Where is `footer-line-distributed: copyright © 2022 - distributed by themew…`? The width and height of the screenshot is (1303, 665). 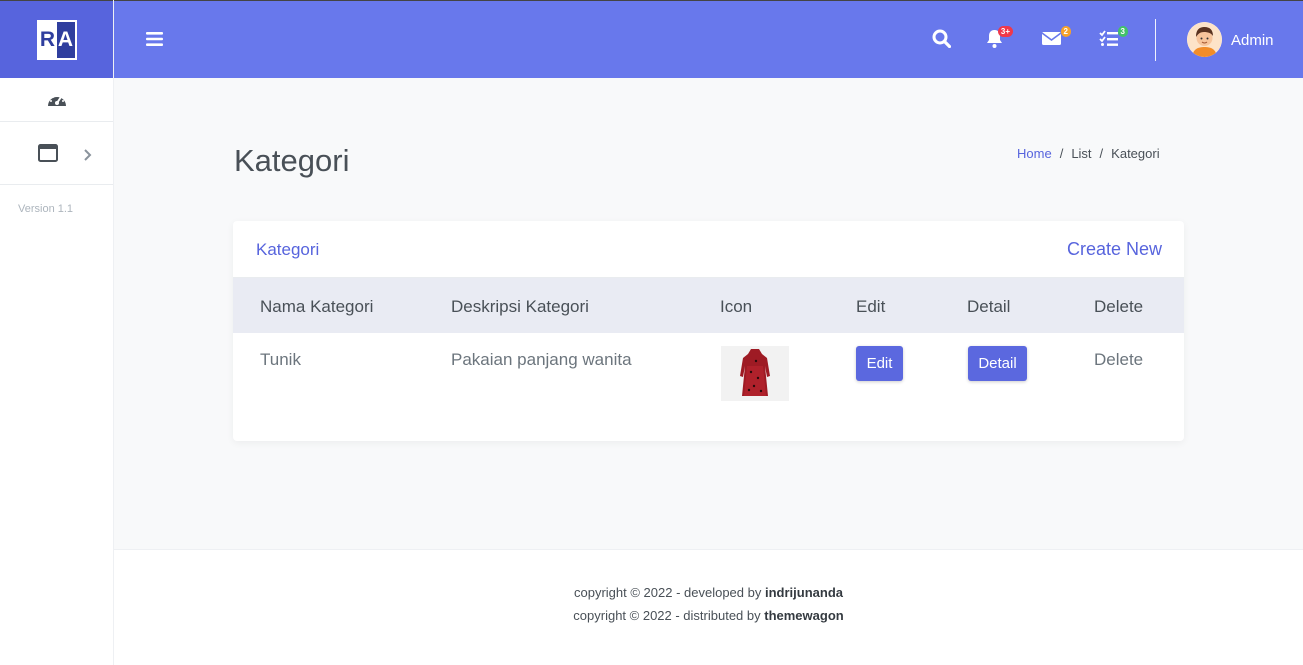
footer-line-distributed: copyright © 2022 - distributed by themew… is located at coordinates (708, 615).